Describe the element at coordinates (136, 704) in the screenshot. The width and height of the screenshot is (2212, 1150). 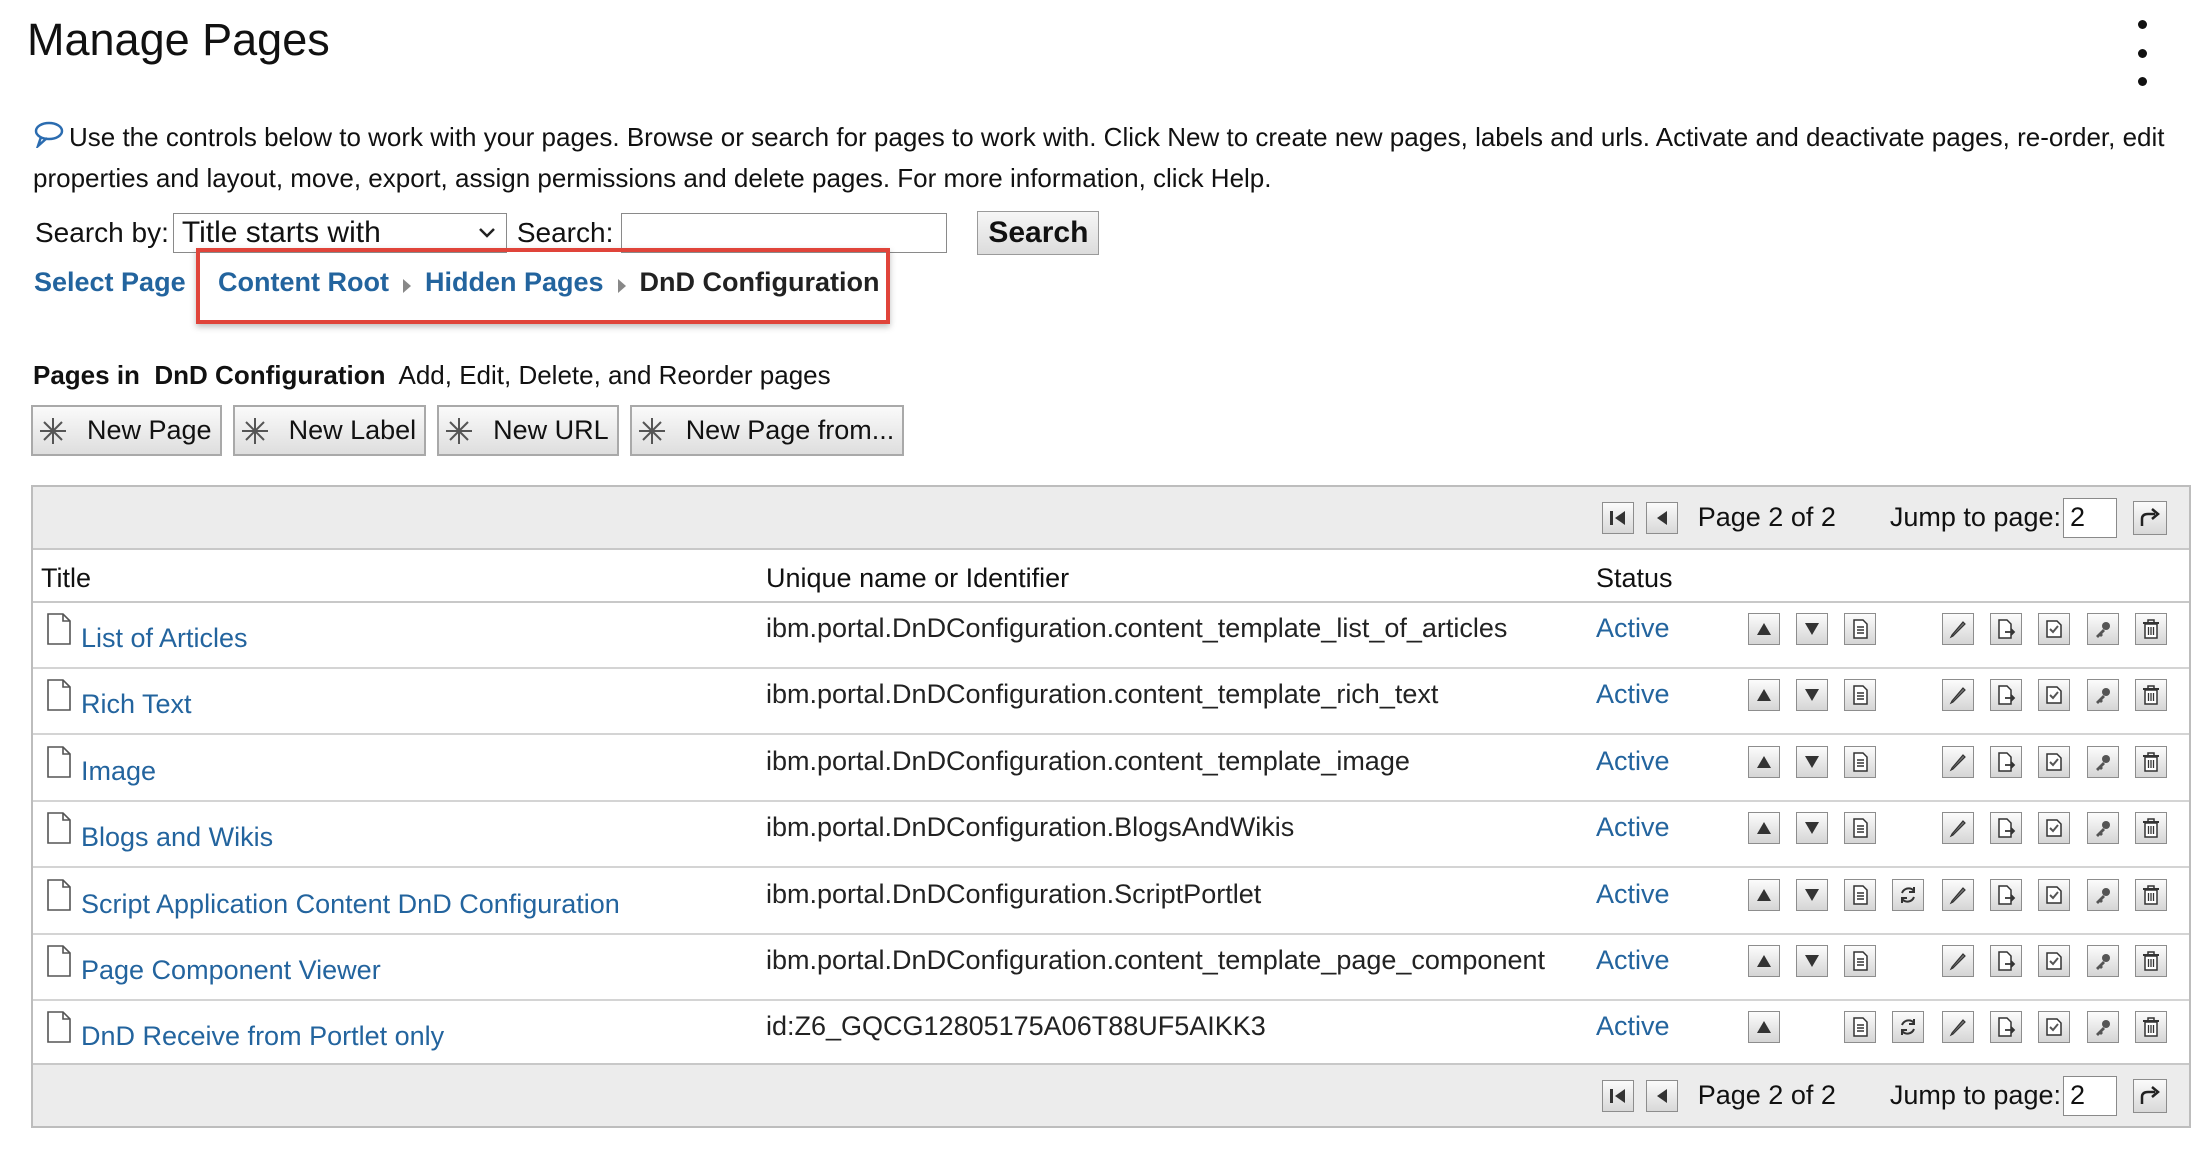
I see `page-title-link: Rich Text` at that location.